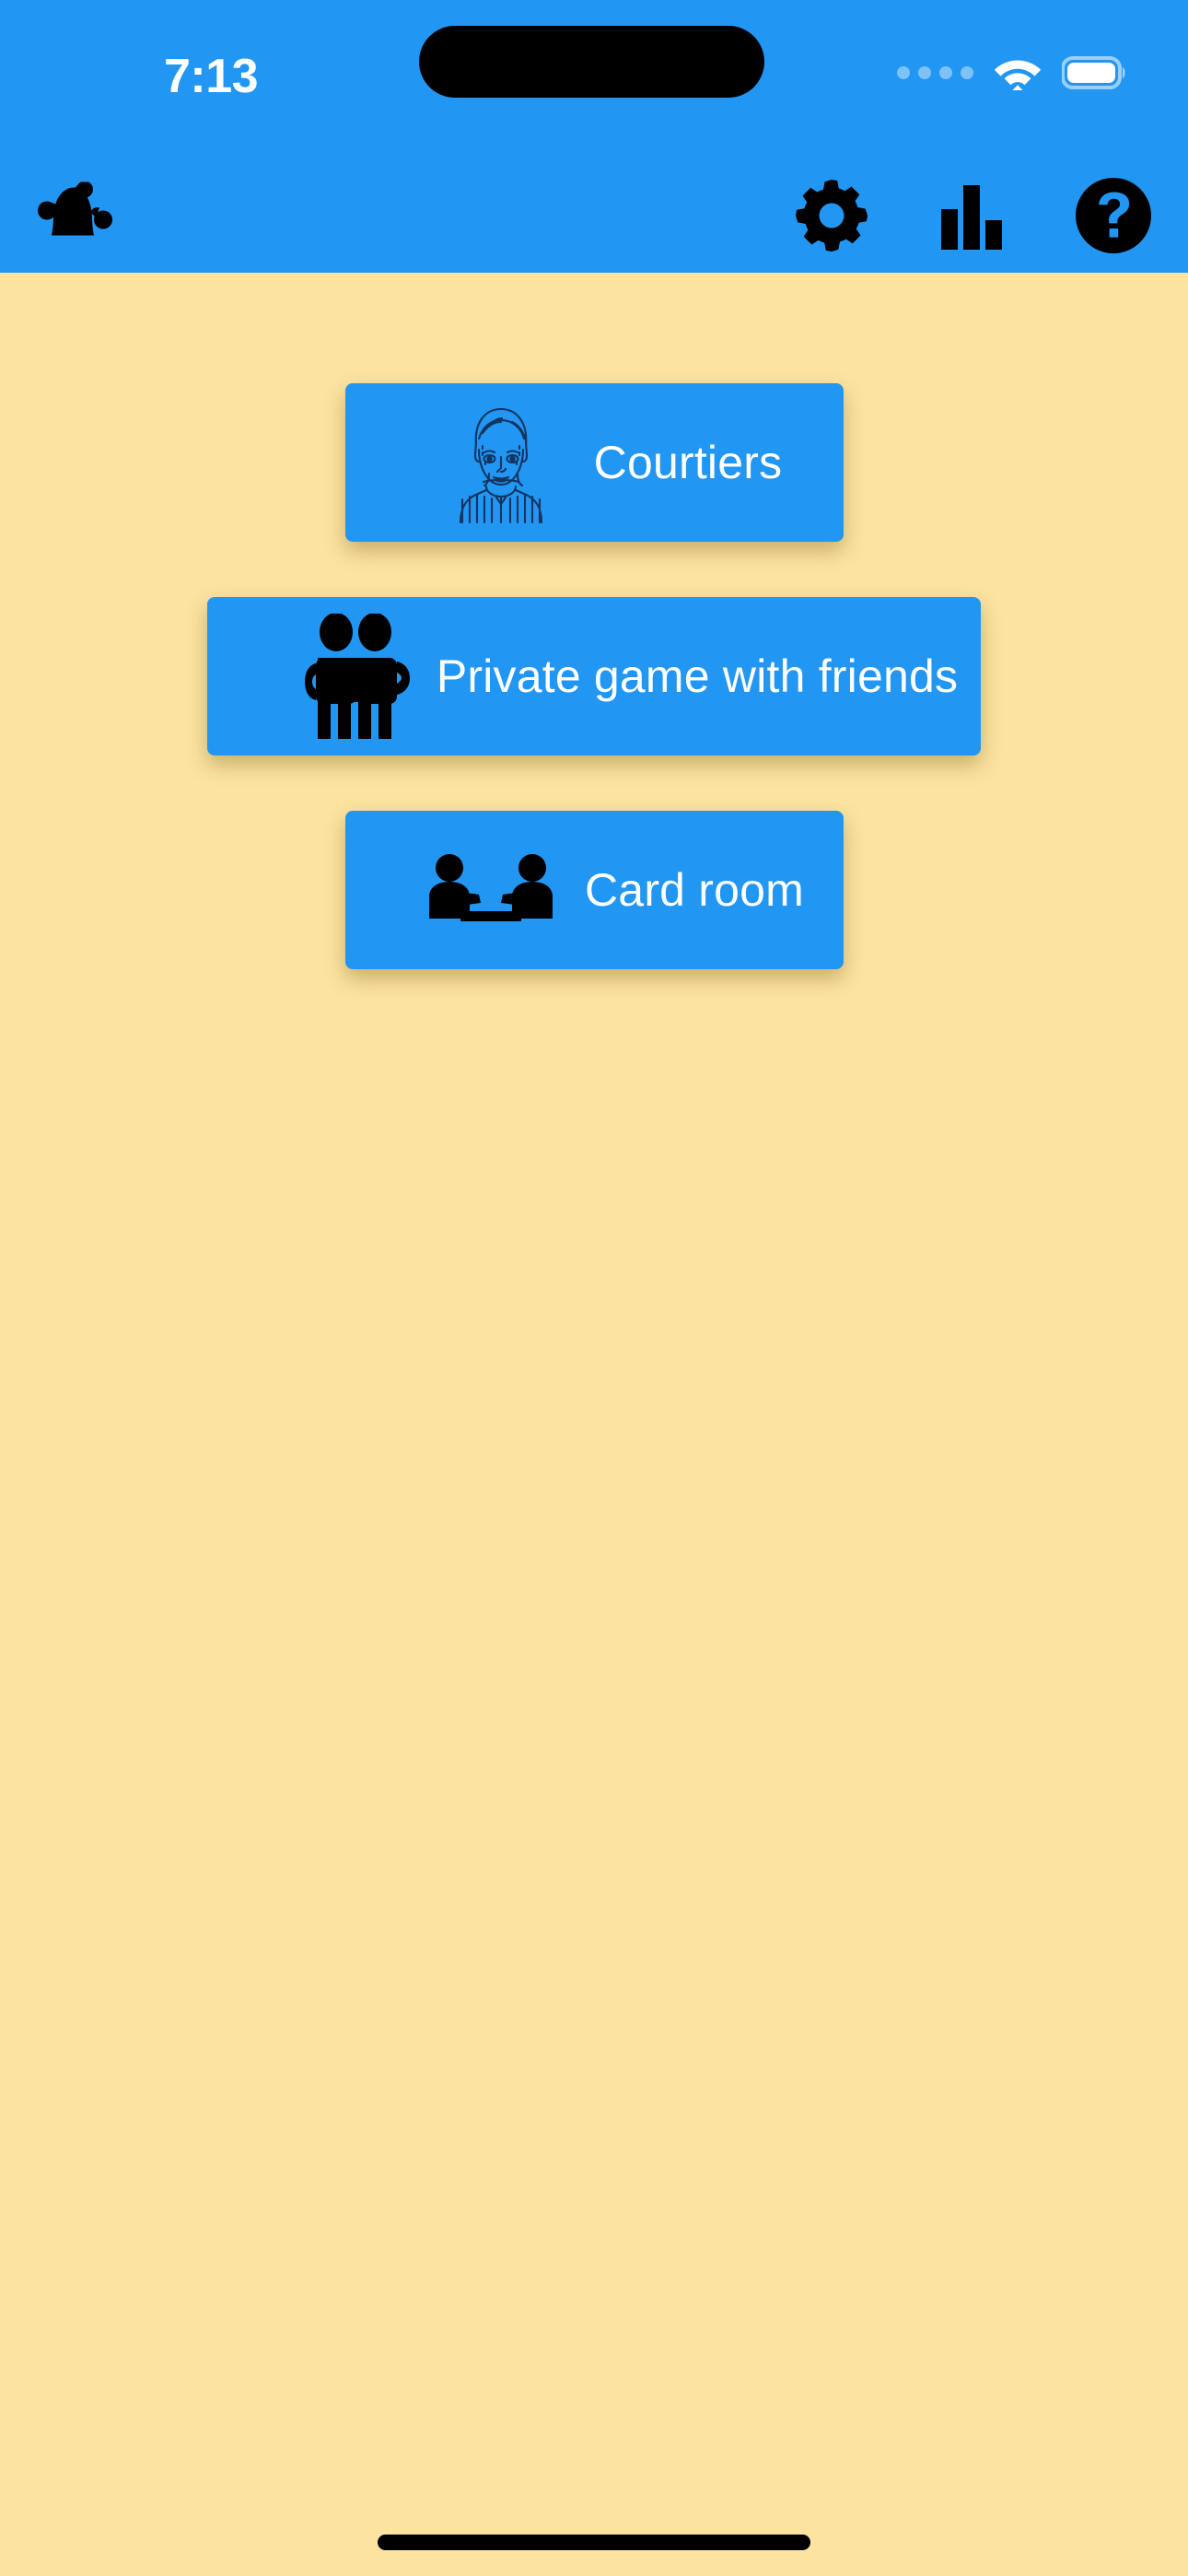  I want to click on app-bar-actions, so click(973, 215).